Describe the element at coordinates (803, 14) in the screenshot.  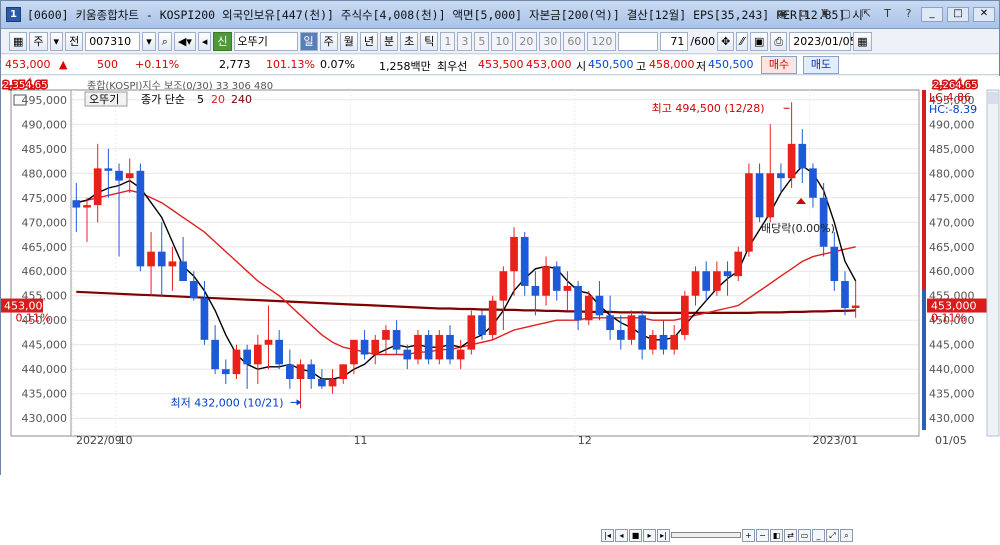
I see `copy-icon: ⧉` at that location.